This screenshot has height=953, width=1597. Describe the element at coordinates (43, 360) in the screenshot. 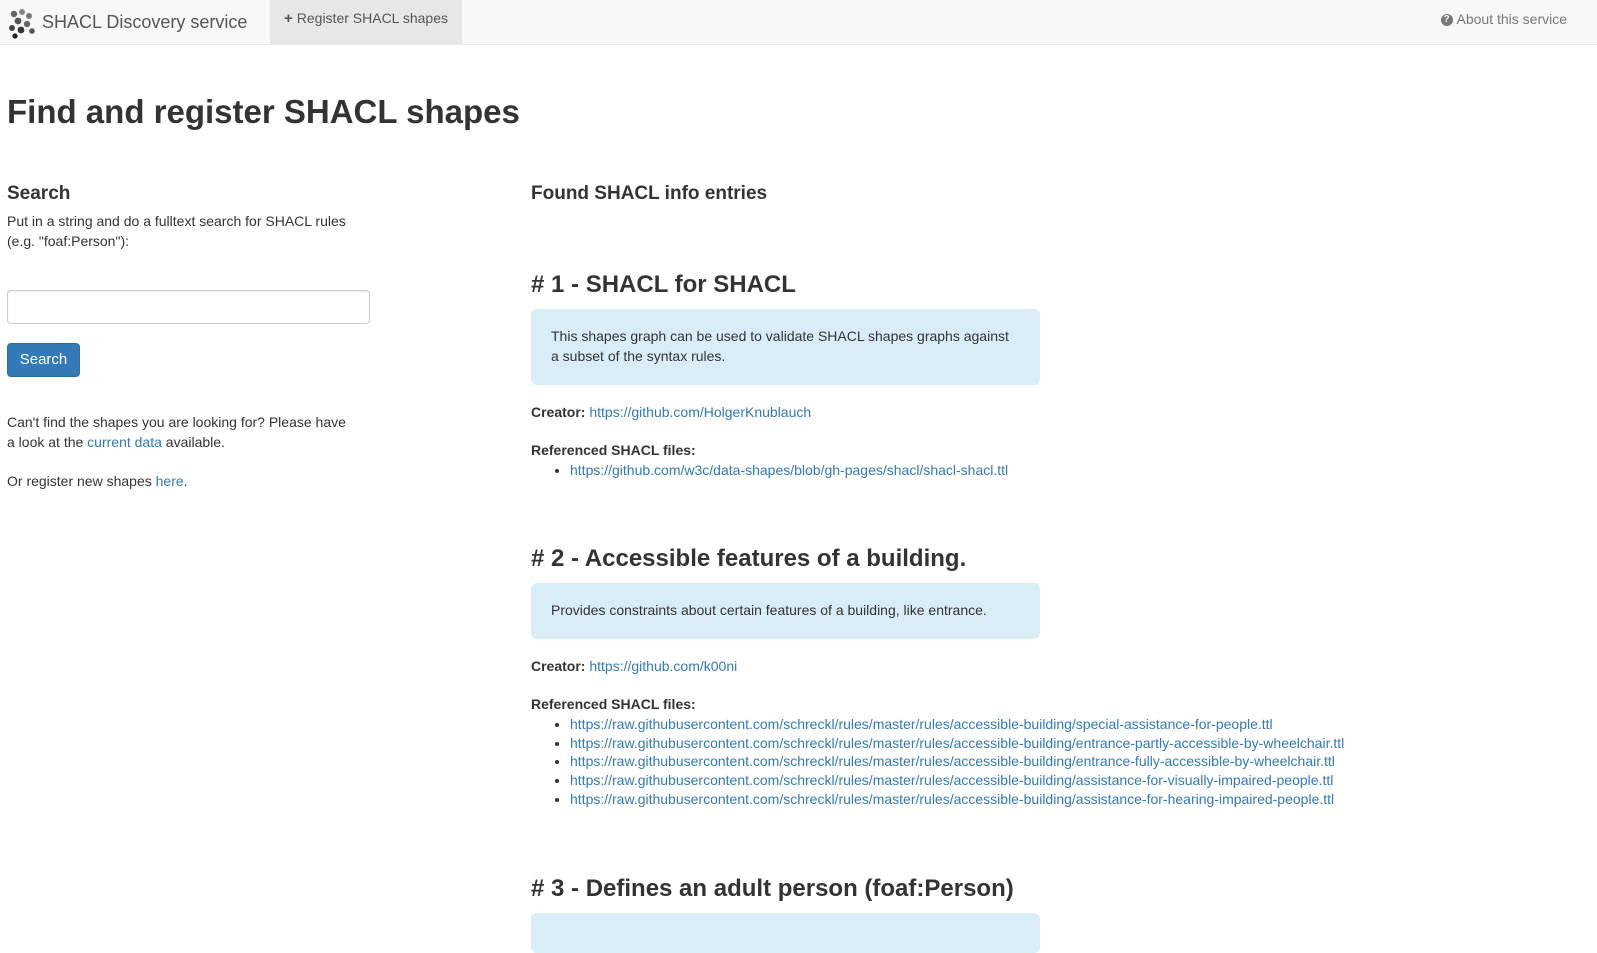

I see `search-button: Search` at that location.